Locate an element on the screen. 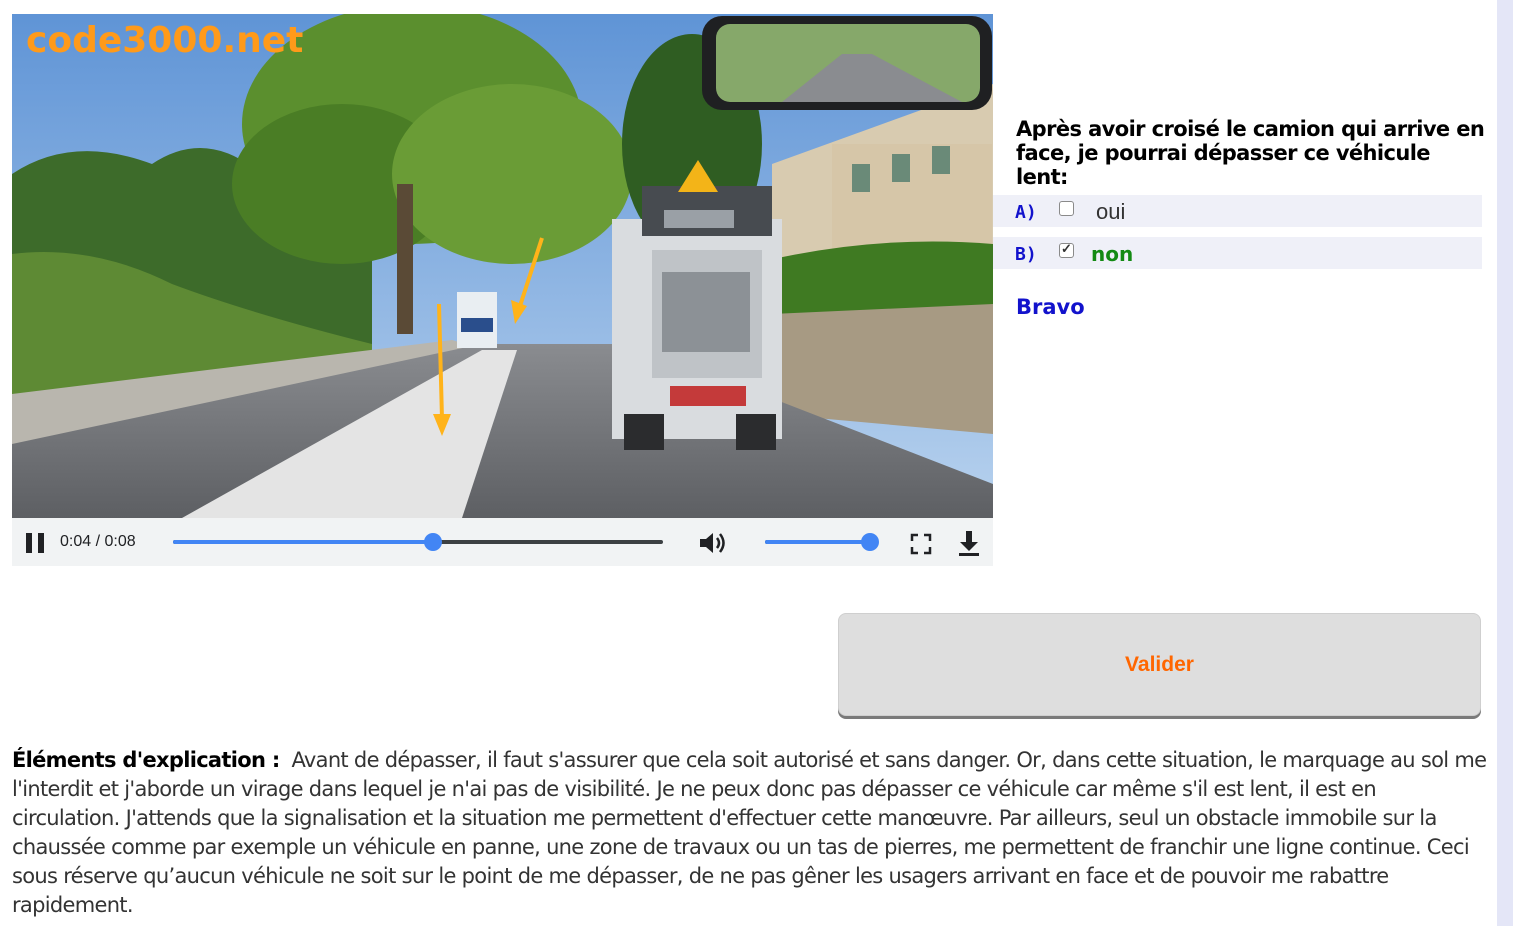 The image size is (1513, 926). volume-fill is located at coordinates (817, 542).